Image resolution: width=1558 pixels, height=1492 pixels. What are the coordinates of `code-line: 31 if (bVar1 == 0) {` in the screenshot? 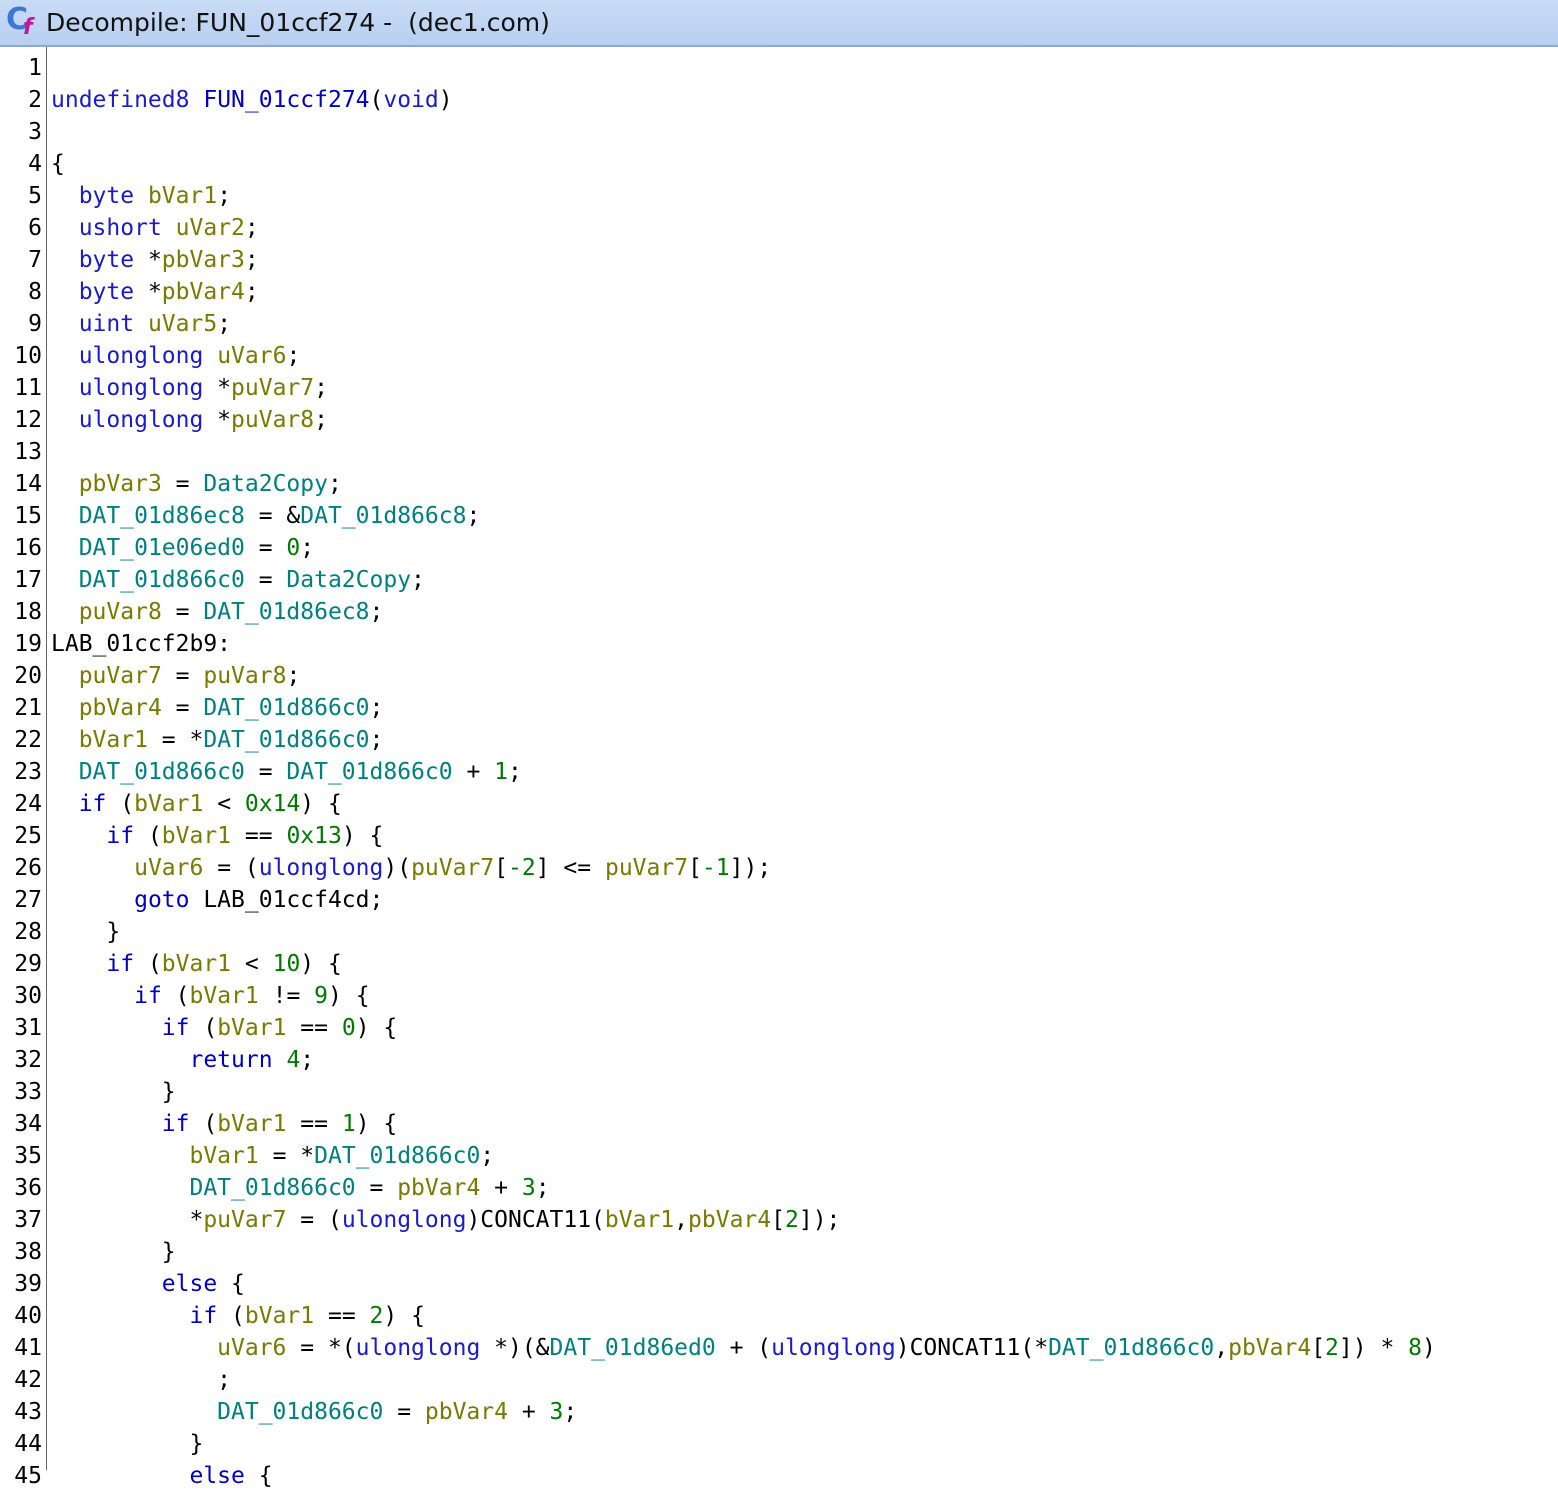 It's located at (779, 1028).